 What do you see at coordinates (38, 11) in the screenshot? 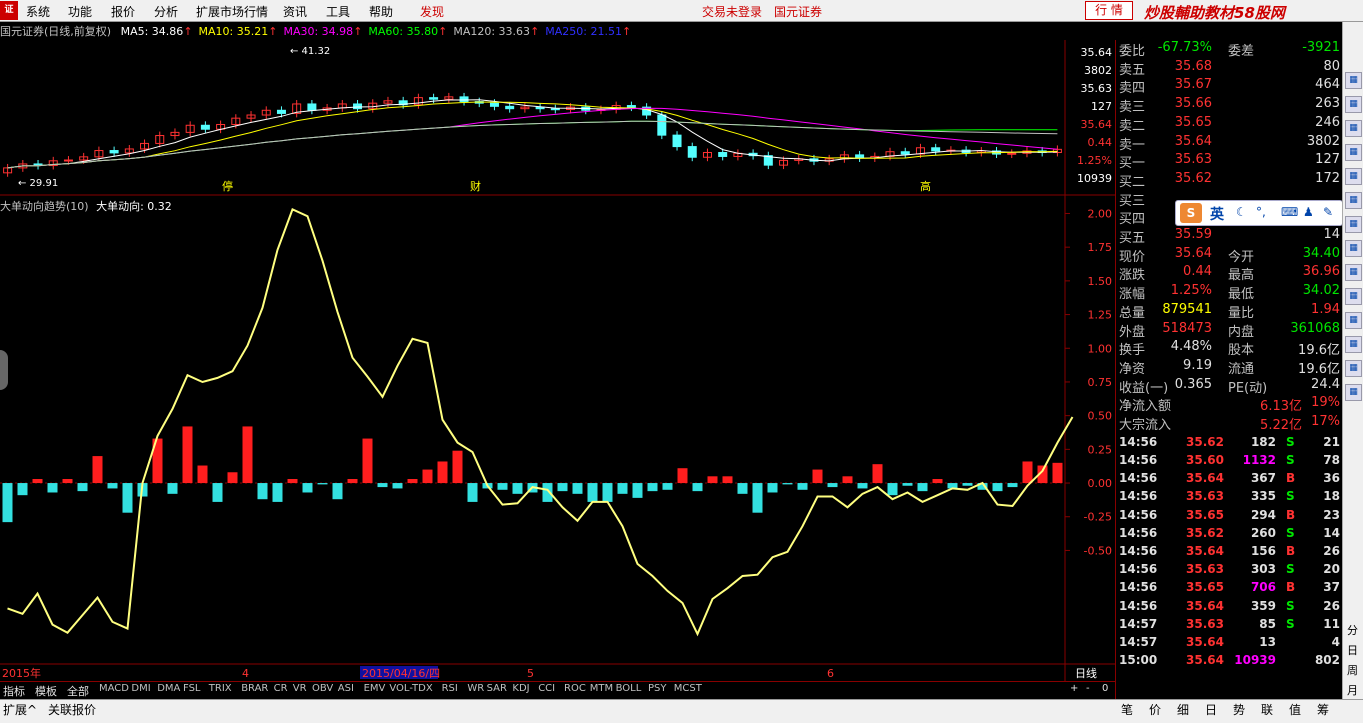
I see `menu-item-system: 系统` at bounding box center [38, 11].